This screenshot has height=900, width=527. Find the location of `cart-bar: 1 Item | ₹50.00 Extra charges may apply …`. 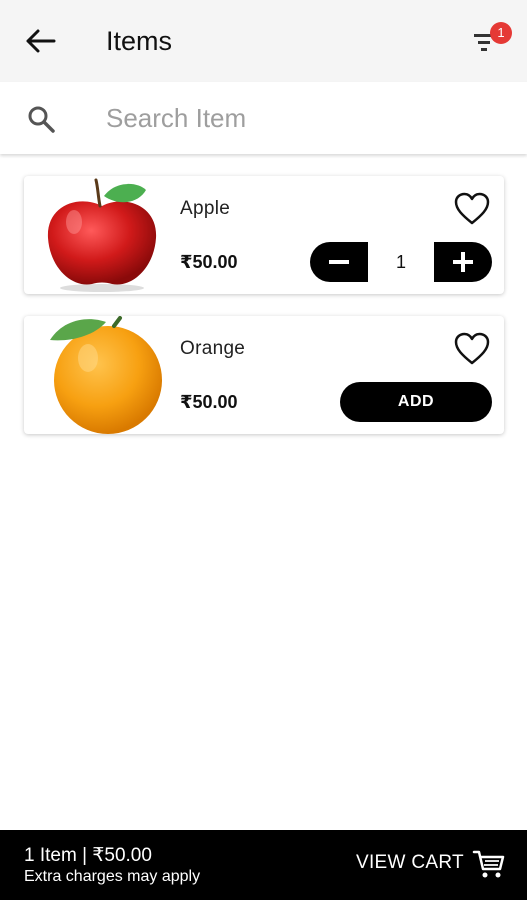

cart-bar: 1 Item | ₹50.00 Extra charges may apply … is located at coordinates (263, 865).